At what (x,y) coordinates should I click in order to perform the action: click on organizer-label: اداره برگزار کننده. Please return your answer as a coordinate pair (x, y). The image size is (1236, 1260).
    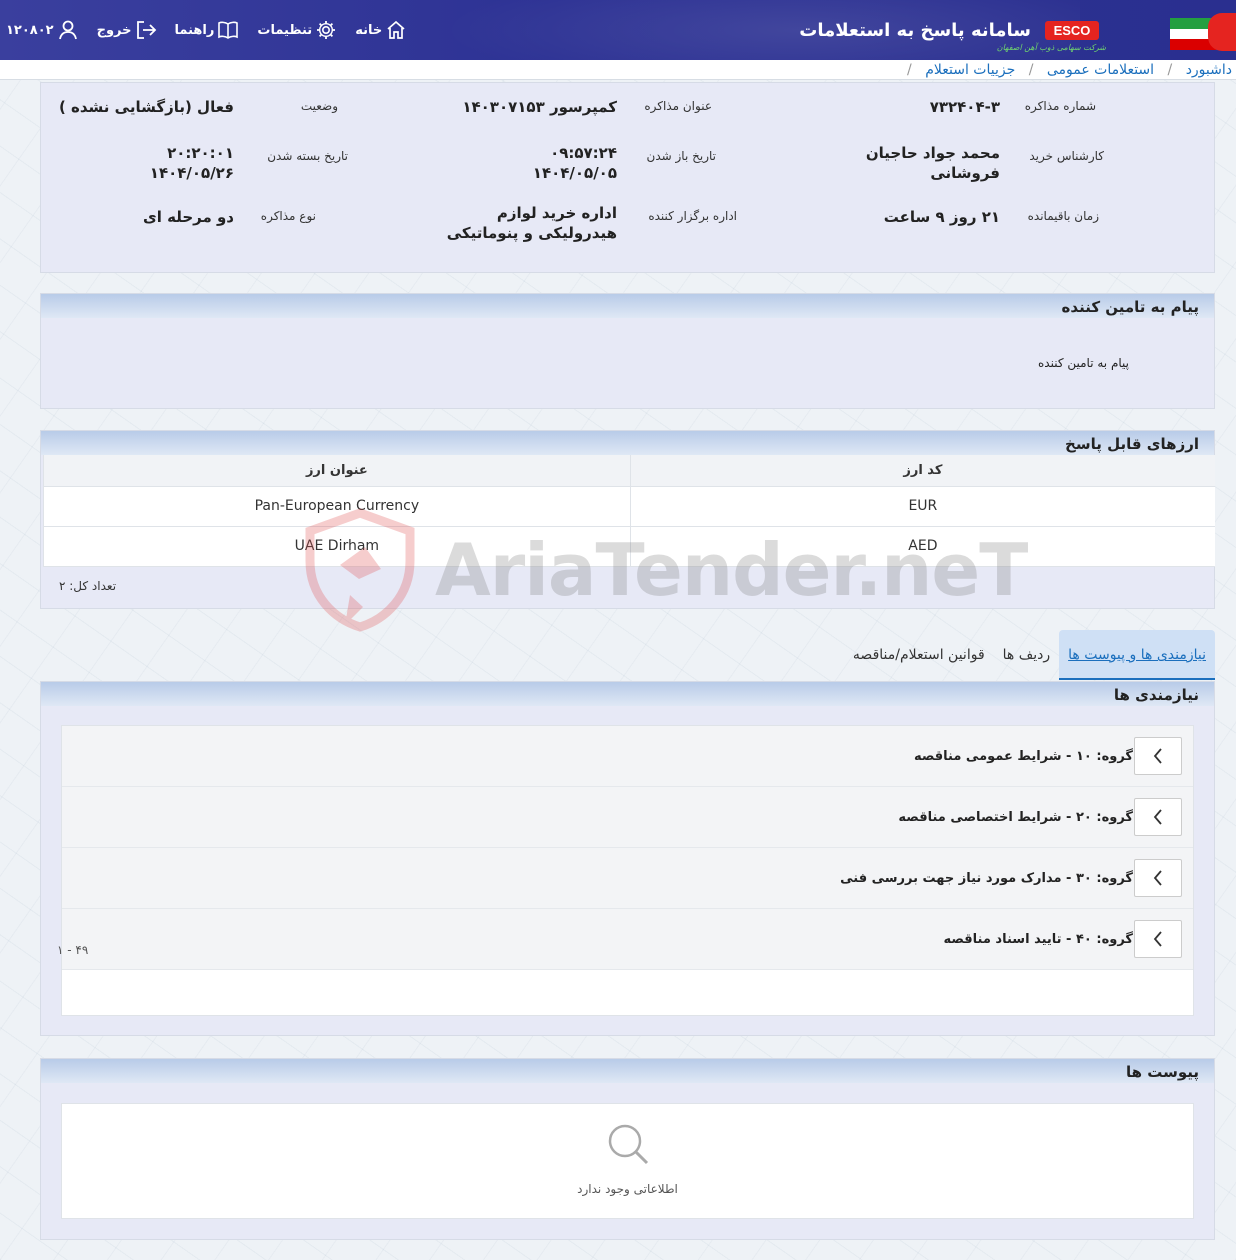
    Looking at the image, I should click on (692, 216).